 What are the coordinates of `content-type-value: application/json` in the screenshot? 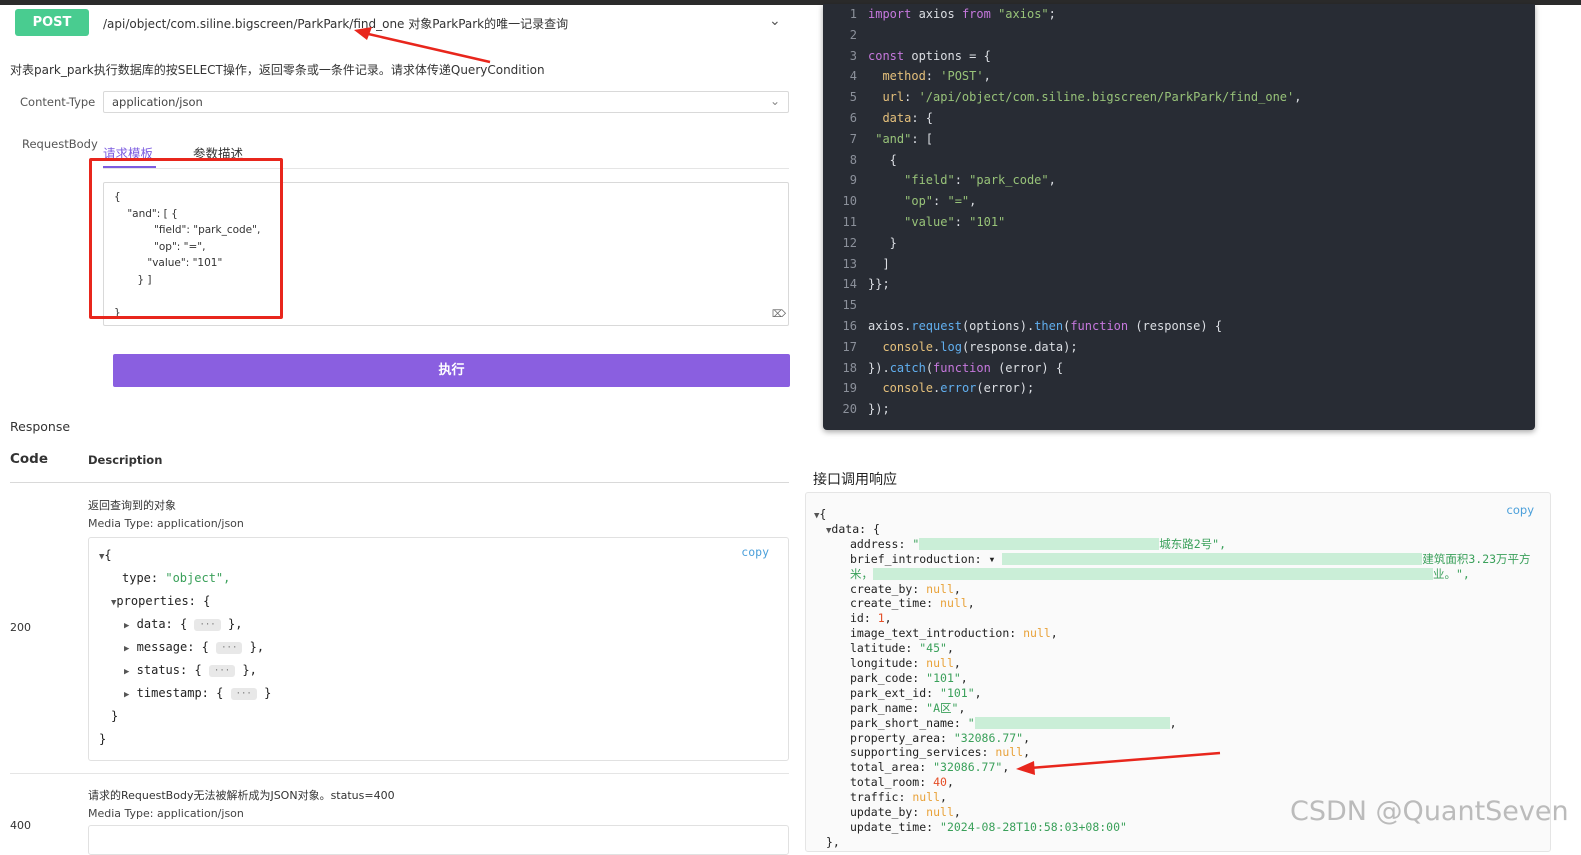 It's located at (157, 102).